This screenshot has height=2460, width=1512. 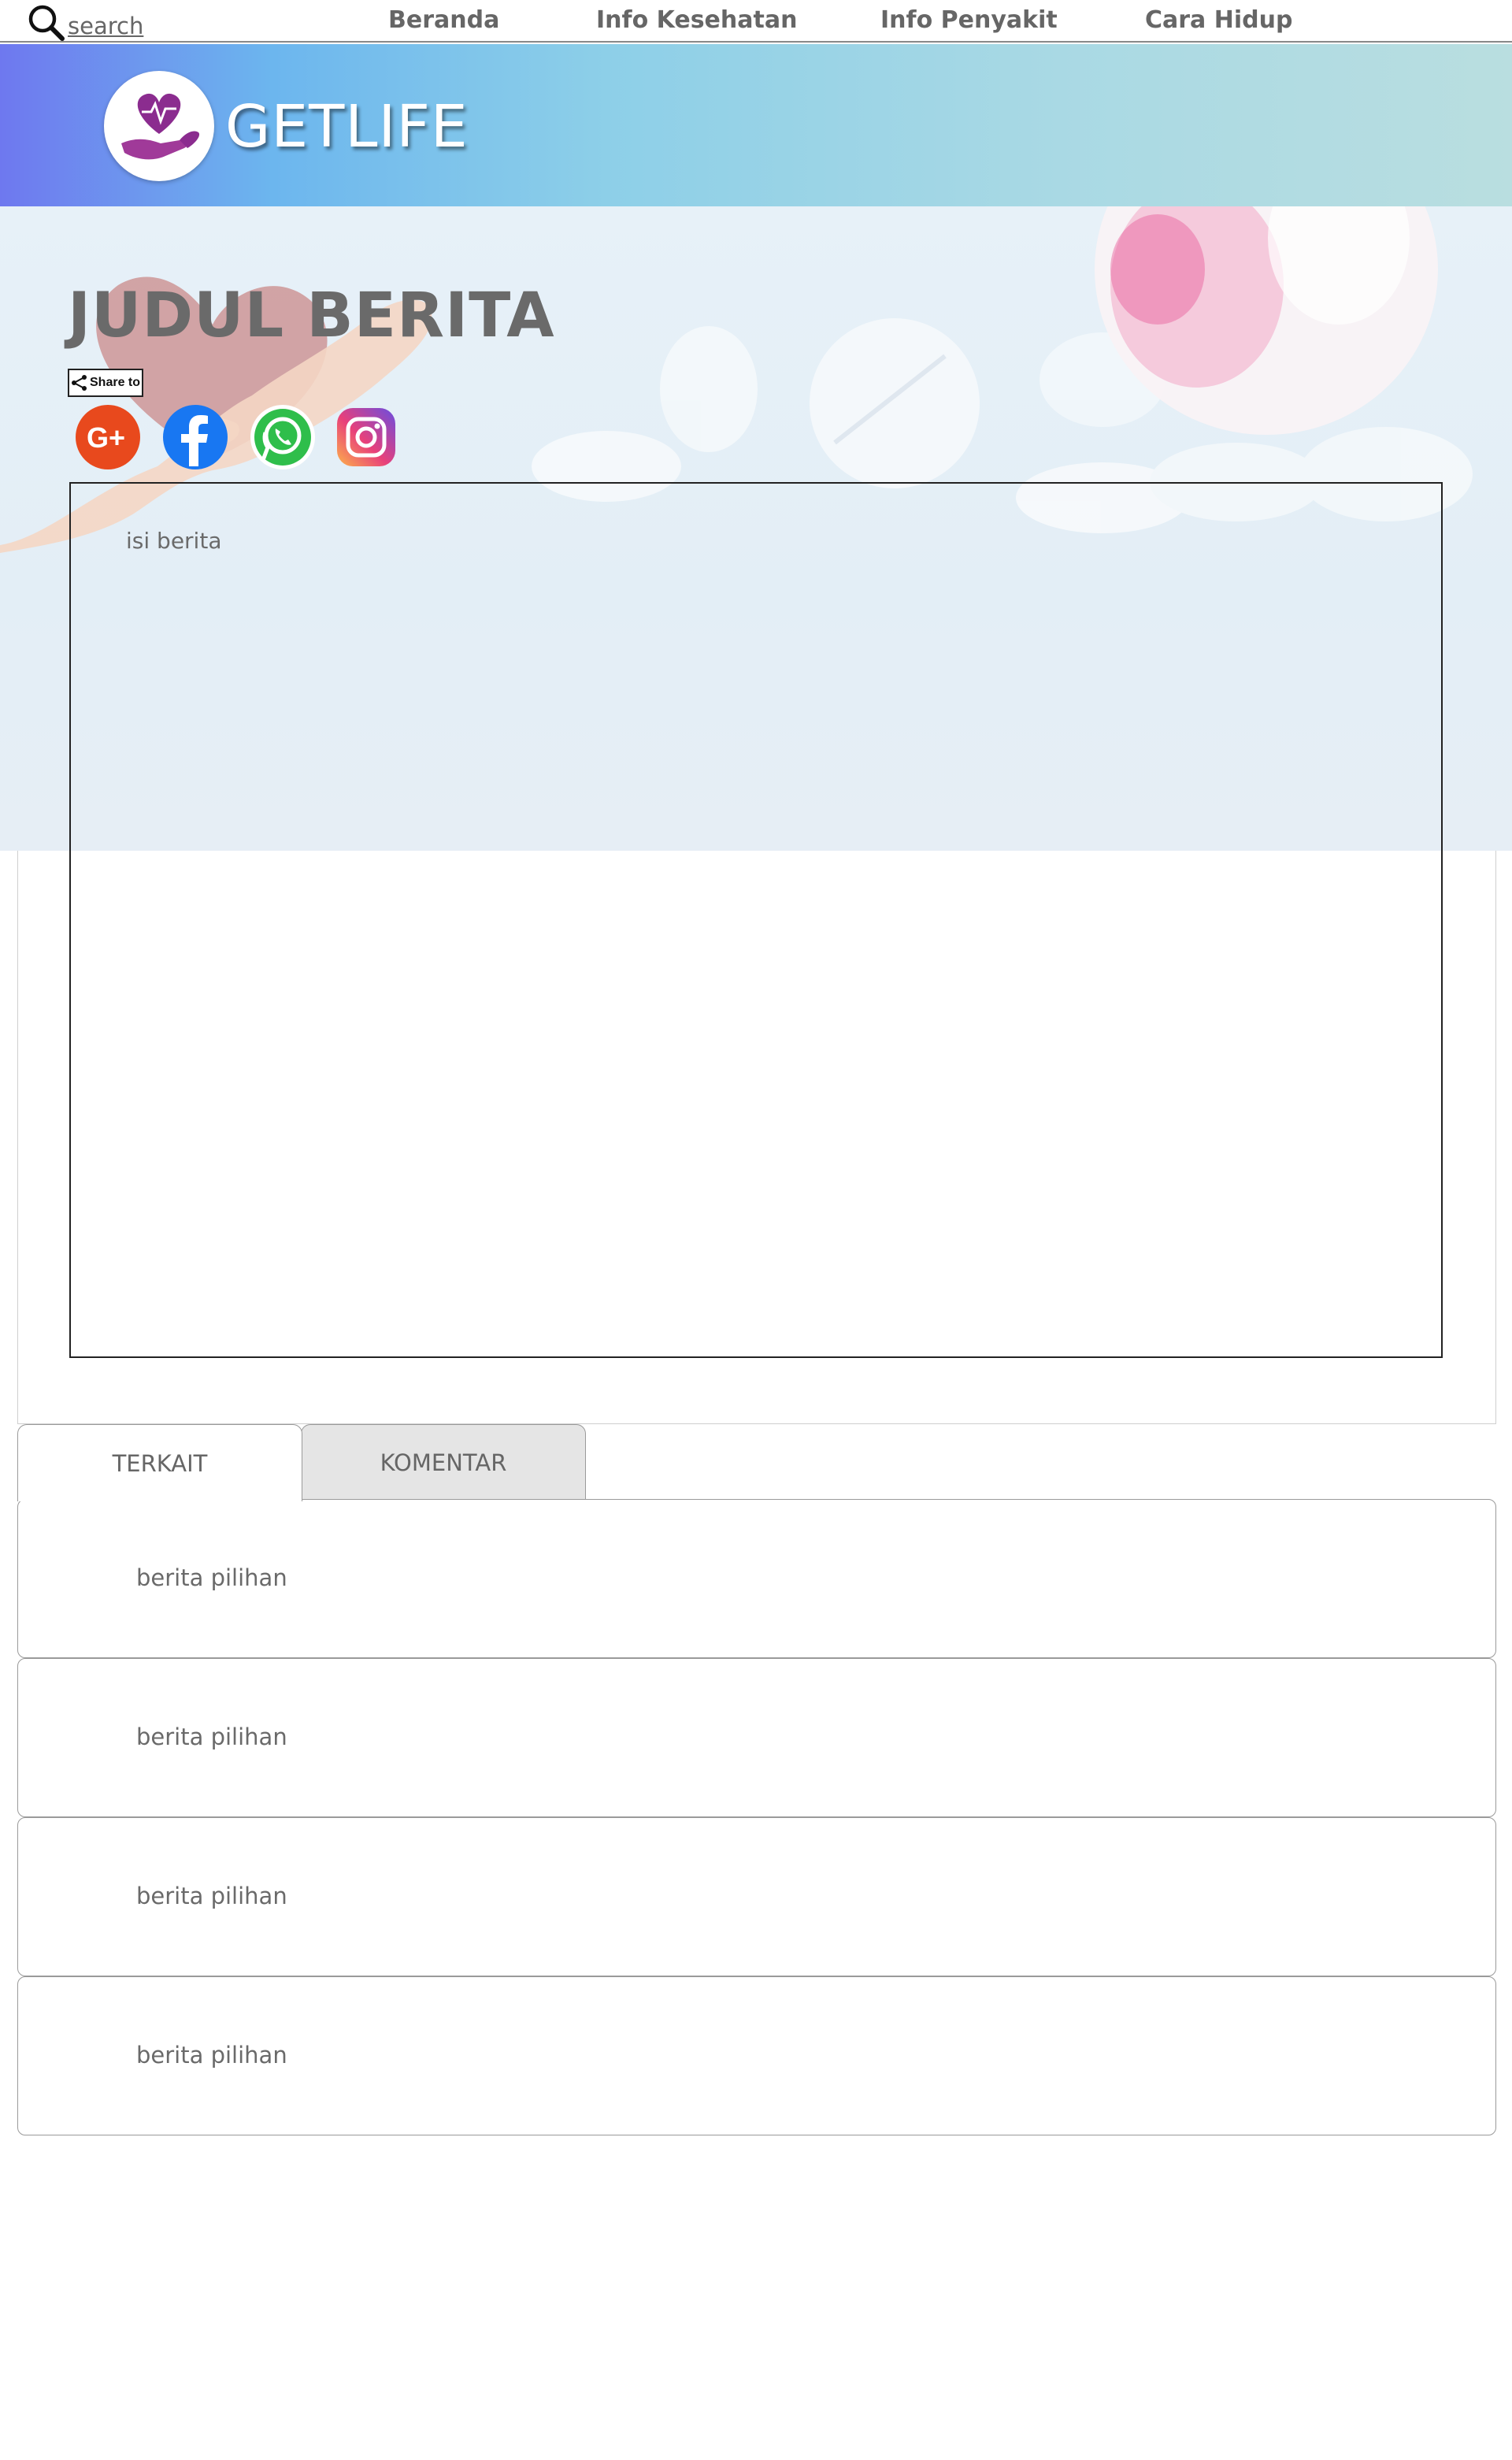 What do you see at coordinates (105, 26) in the screenshot?
I see `search-link: search` at bounding box center [105, 26].